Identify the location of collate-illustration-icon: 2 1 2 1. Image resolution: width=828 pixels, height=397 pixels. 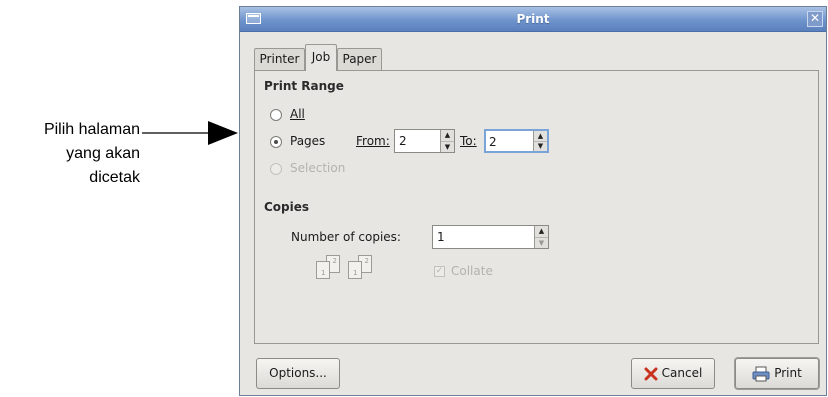
(351, 270).